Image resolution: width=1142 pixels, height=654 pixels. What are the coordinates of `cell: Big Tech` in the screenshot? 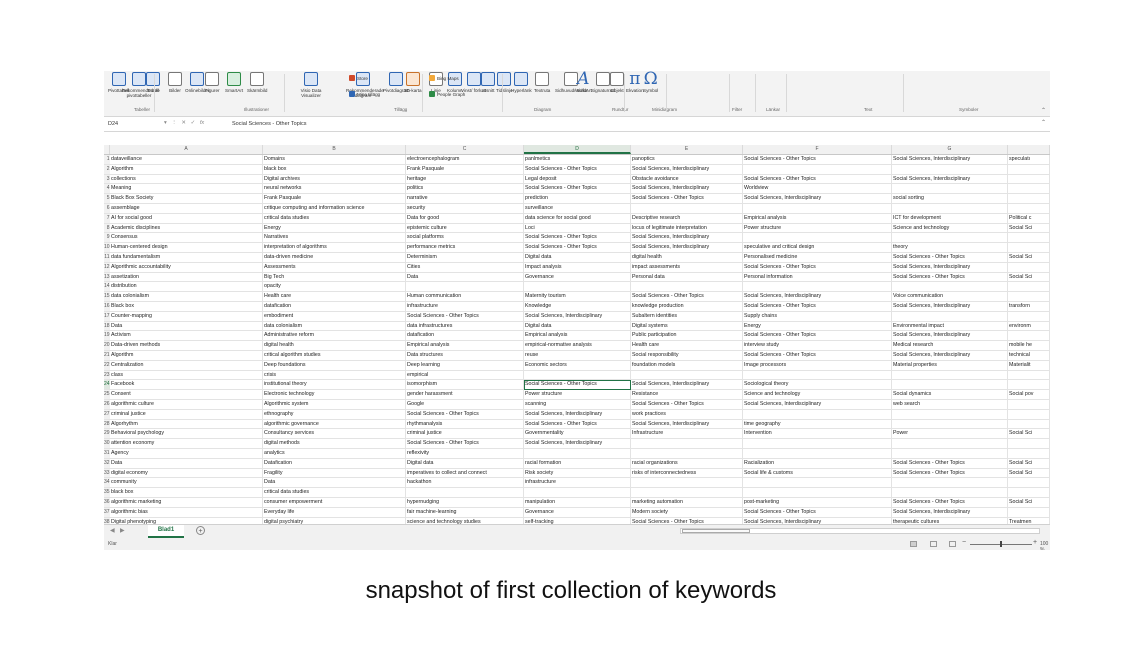 It's located at (334, 277).